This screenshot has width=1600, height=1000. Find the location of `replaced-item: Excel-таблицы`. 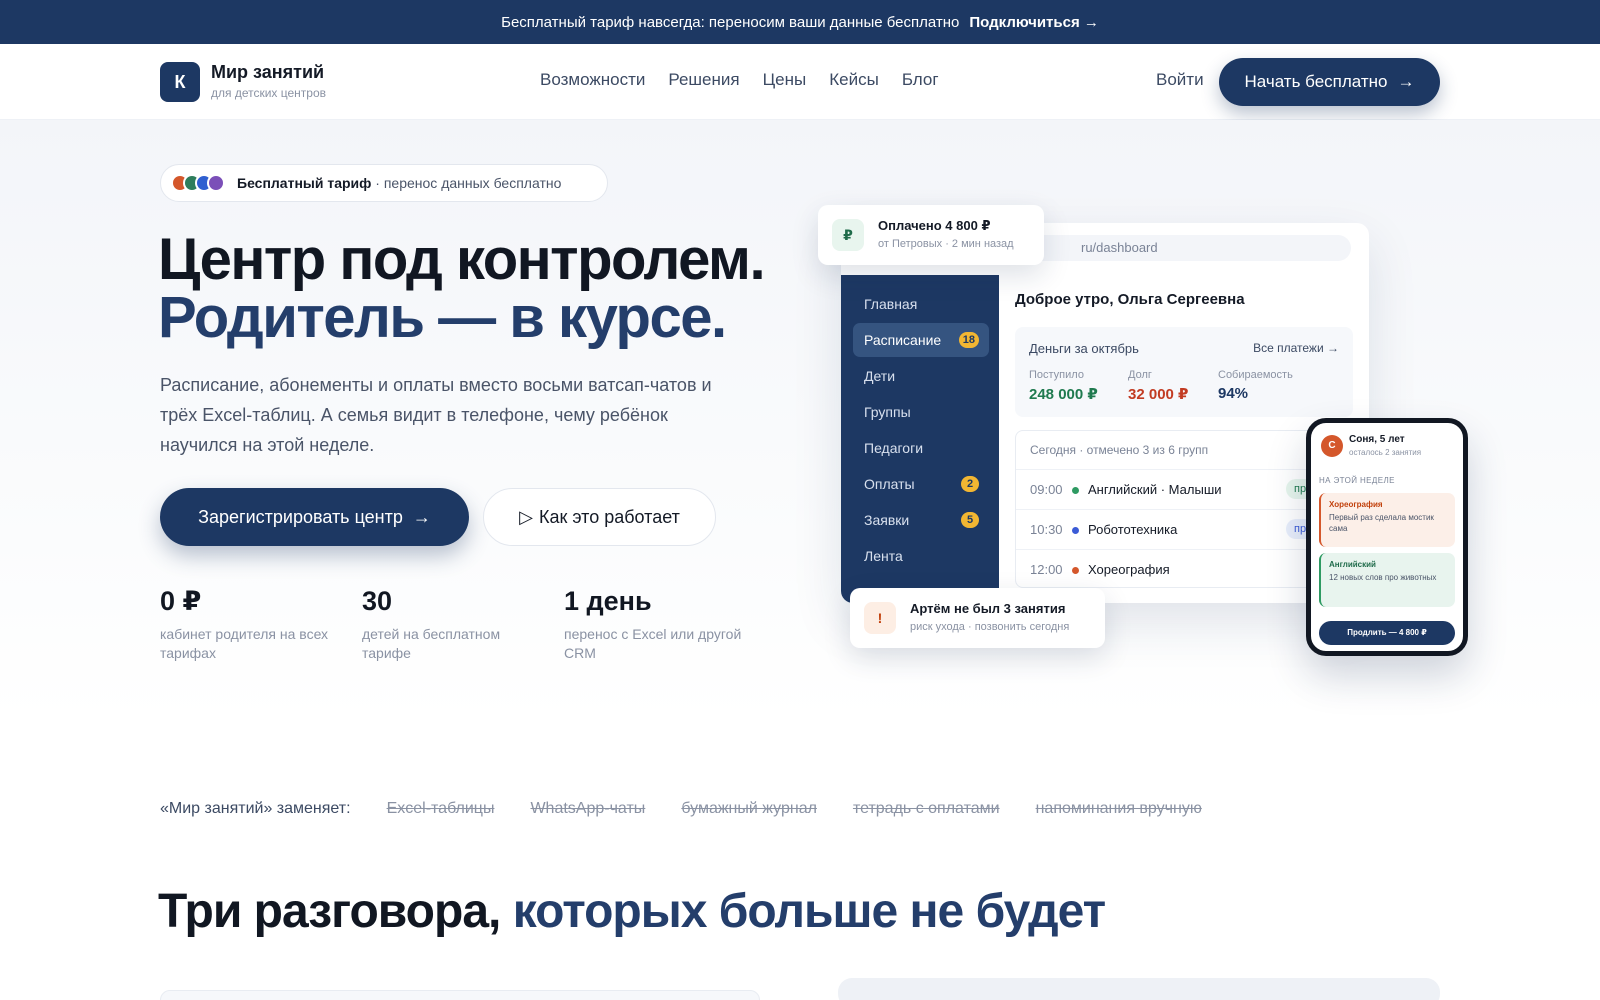

replaced-item: Excel-таблицы is located at coordinates (440, 808).